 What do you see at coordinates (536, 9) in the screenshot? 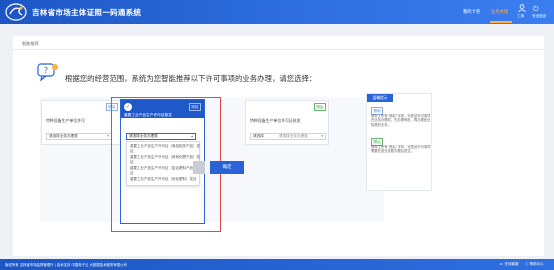
I see `logout-icon: ⏻` at bounding box center [536, 9].